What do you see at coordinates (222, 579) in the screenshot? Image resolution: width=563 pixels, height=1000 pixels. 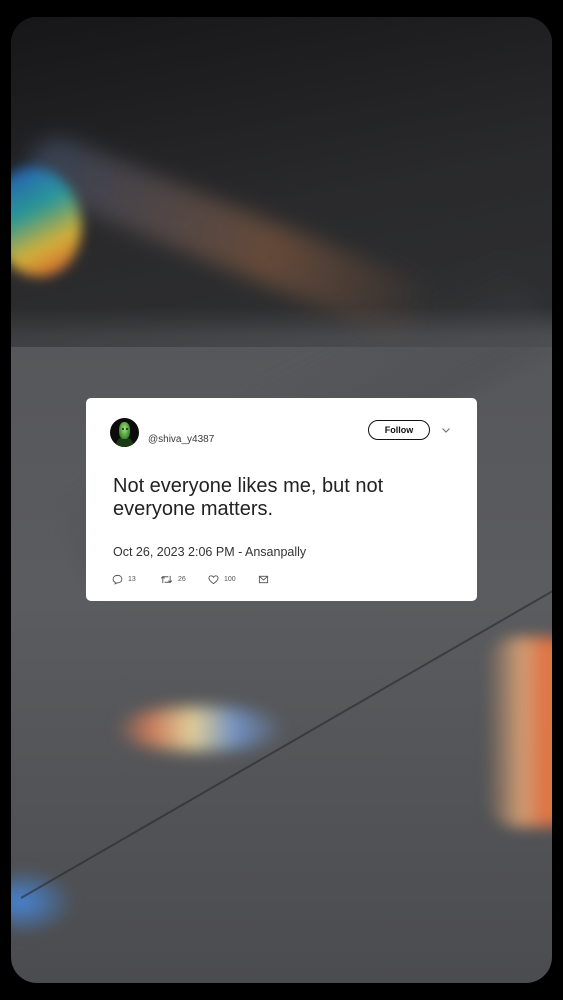 I see `like-action: 100` at bounding box center [222, 579].